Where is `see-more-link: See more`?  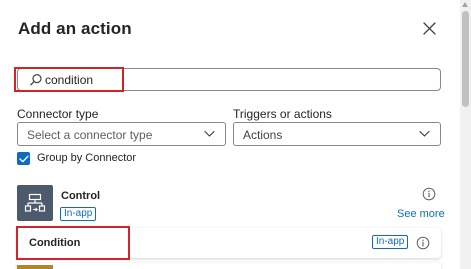 see-more-link: See more is located at coordinates (421, 214).